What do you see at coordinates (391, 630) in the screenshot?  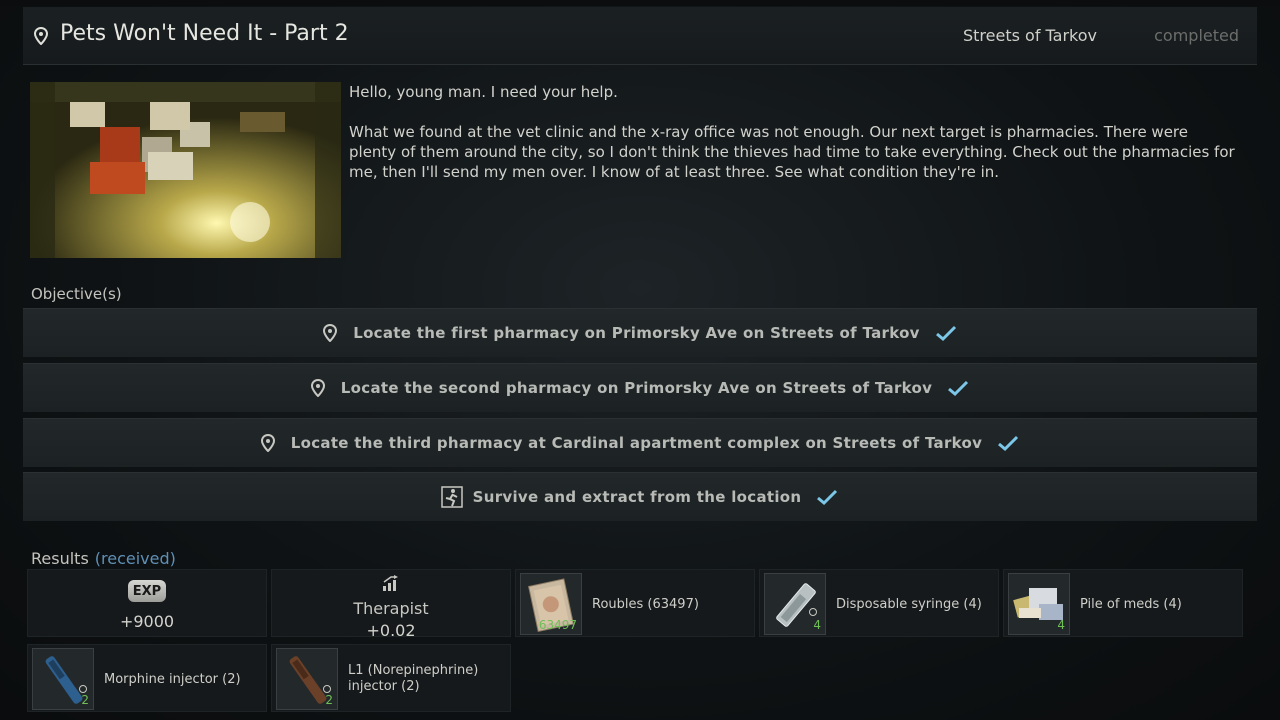 I see `trader-standing-value: +0.02` at bounding box center [391, 630].